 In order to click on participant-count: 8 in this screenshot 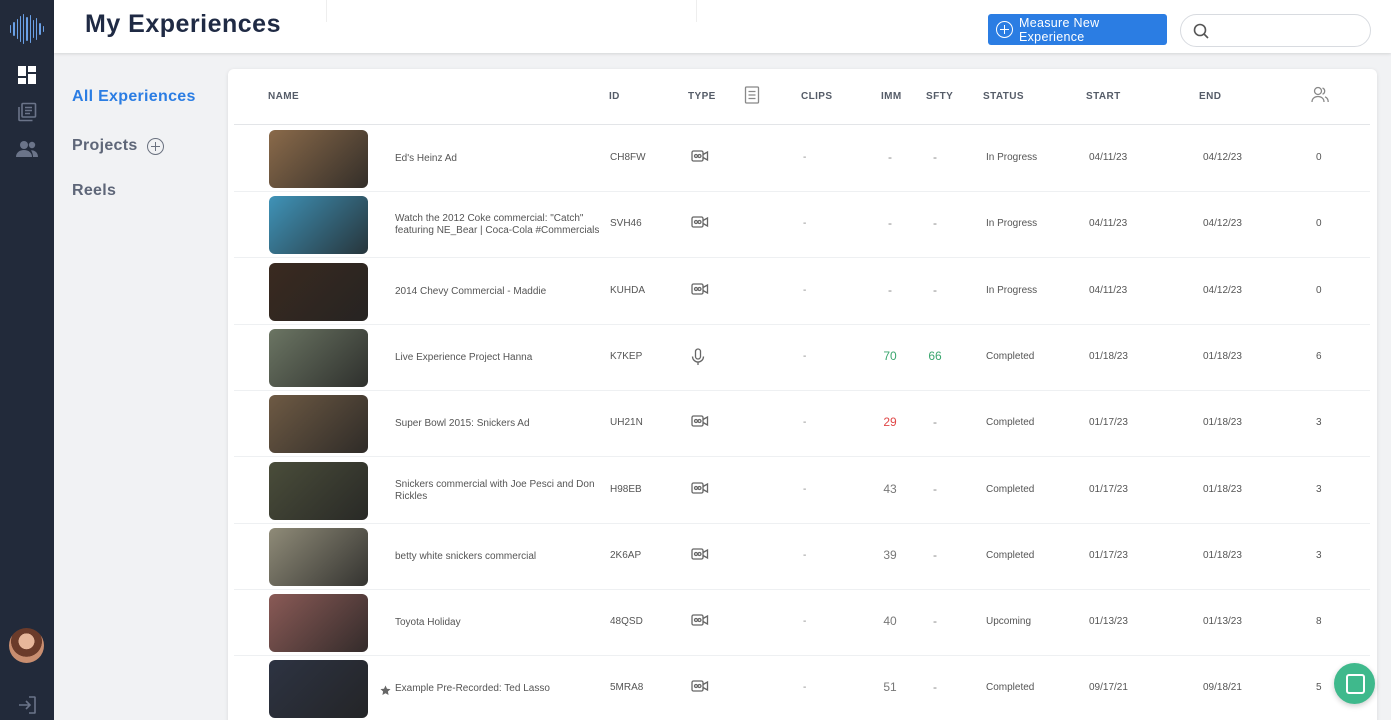, I will do `click(1319, 622)`.